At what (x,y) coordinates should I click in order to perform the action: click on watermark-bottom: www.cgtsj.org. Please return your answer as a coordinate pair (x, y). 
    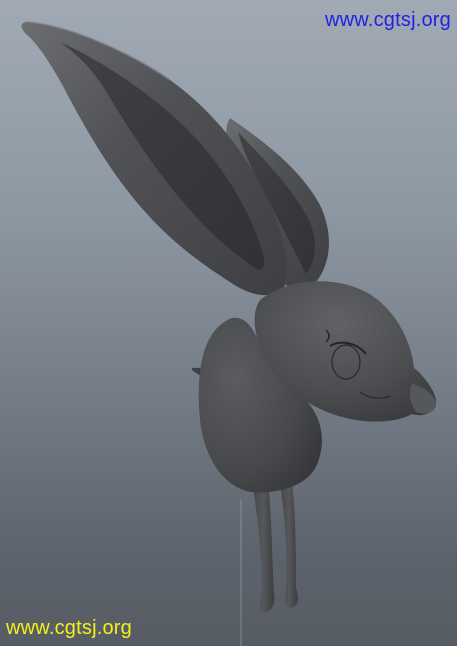
    Looking at the image, I should click on (69, 628).